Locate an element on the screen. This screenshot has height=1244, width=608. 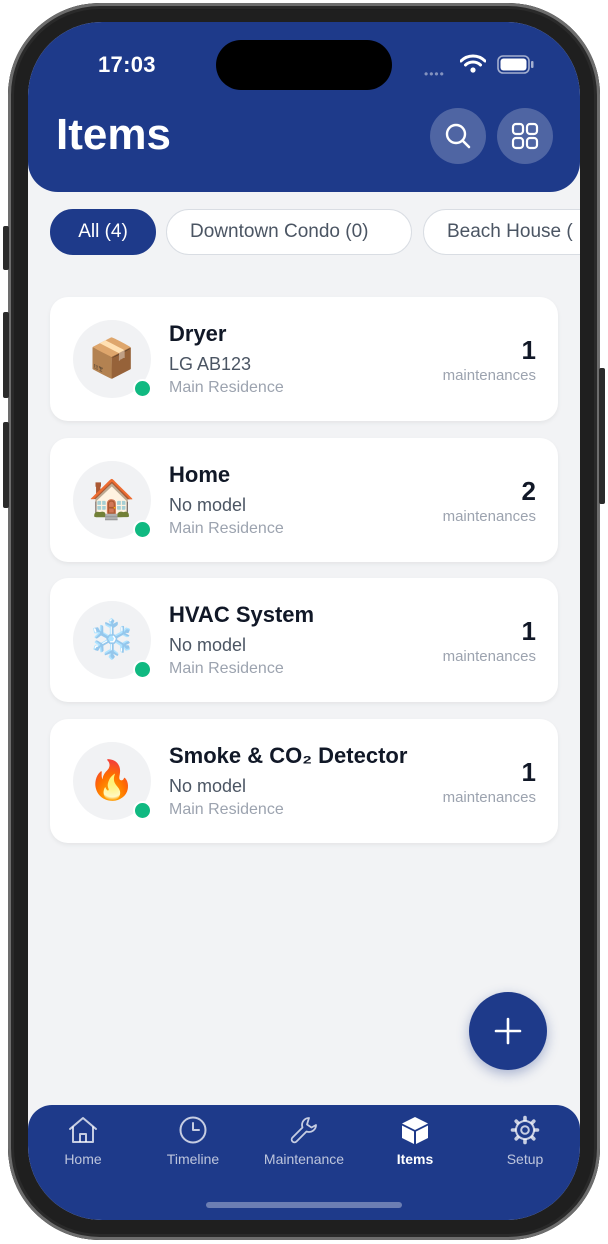
tab-label: Items is located at coordinates (415, 1159).